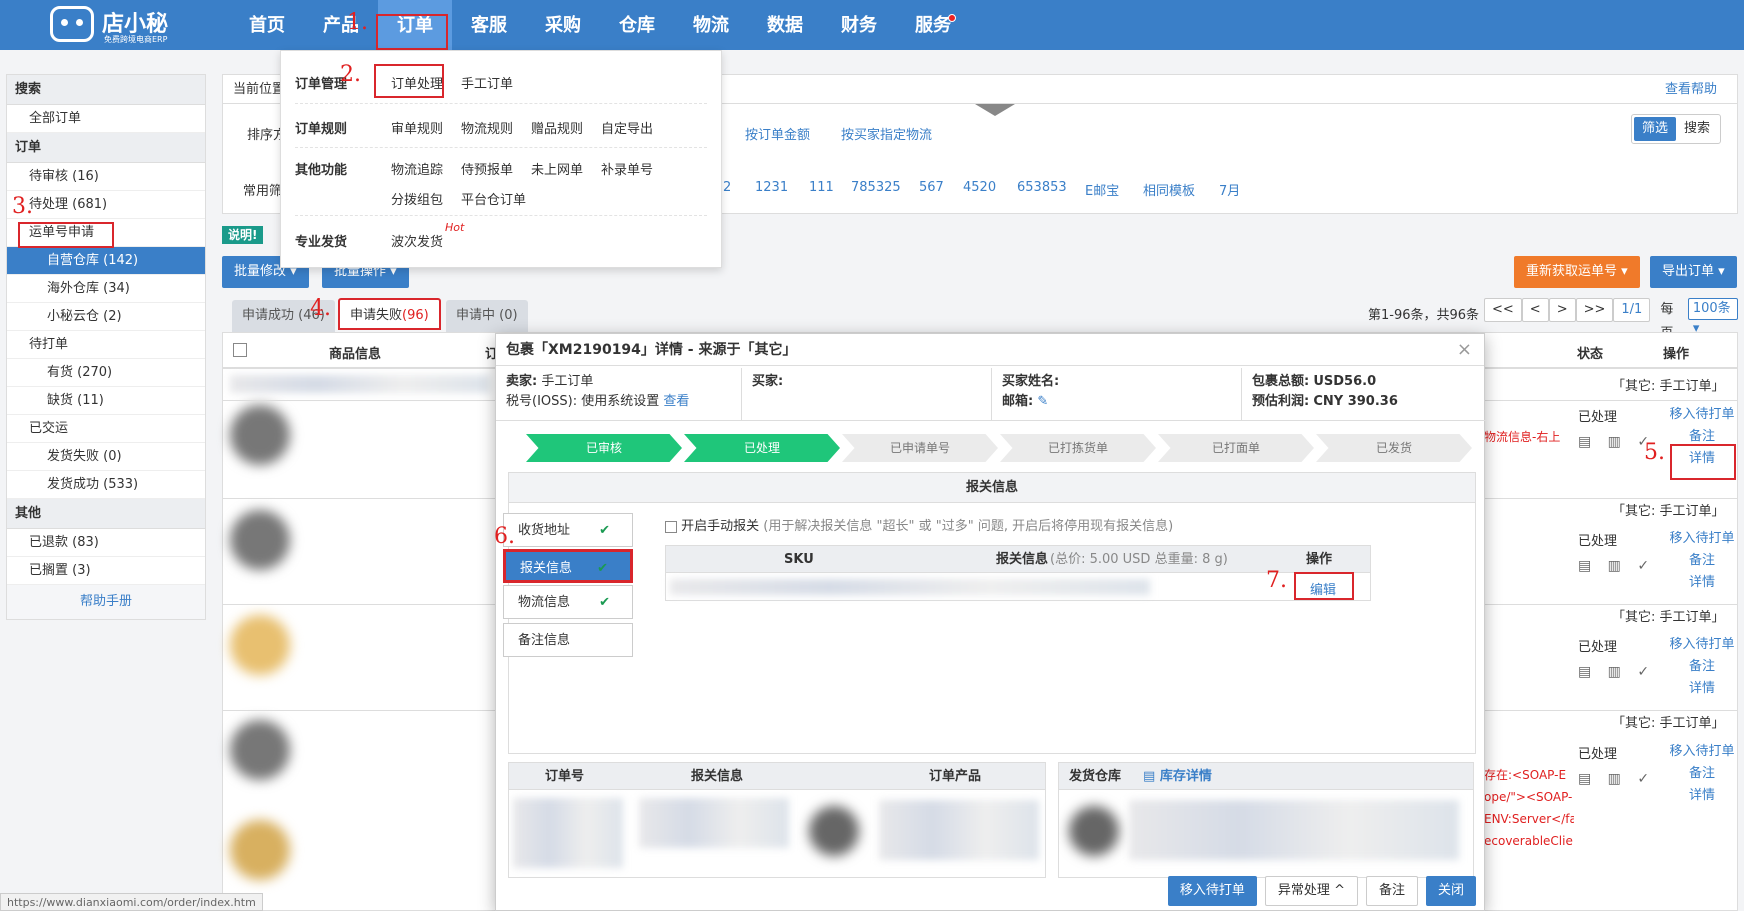 The width and height of the screenshot is (1744, 911). I want to click on close-icon: ×, so click(1464, 350).